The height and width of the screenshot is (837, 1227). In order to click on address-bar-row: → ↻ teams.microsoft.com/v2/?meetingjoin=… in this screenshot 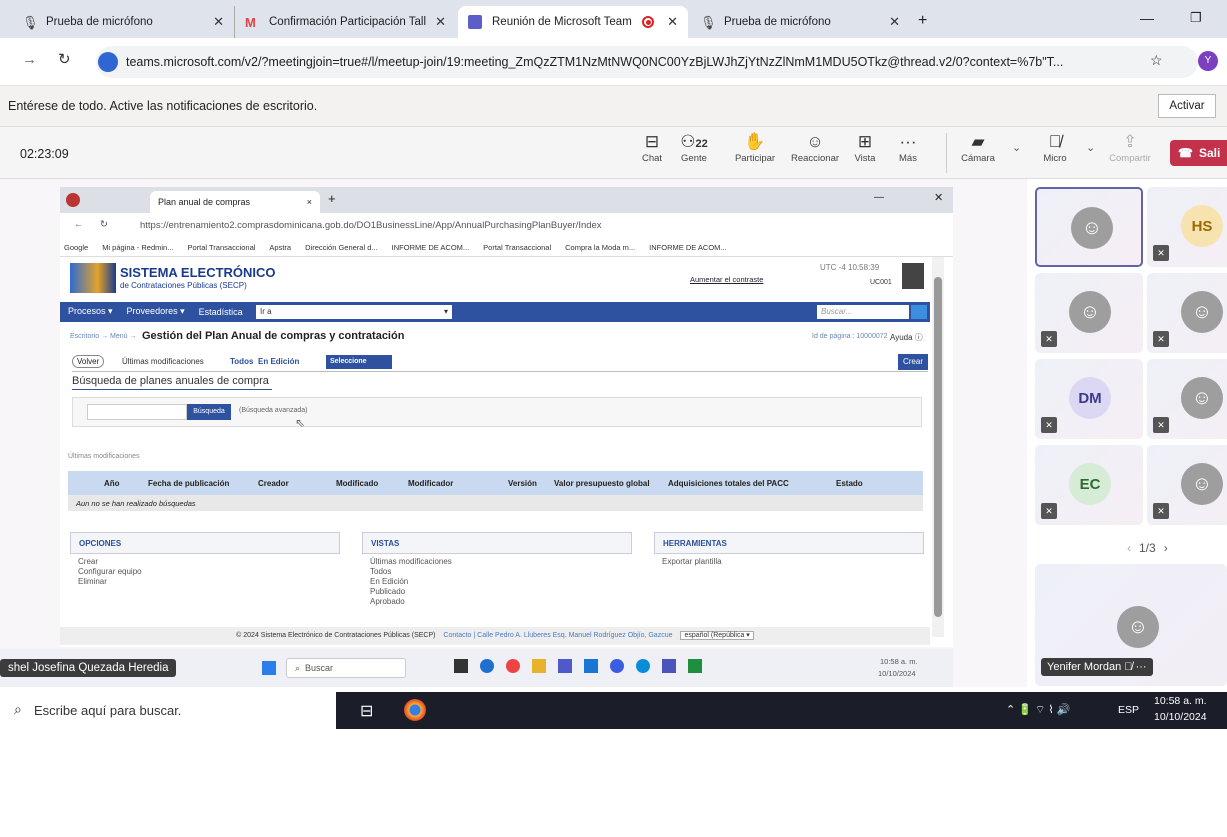, I will do `click(613, 62)`.